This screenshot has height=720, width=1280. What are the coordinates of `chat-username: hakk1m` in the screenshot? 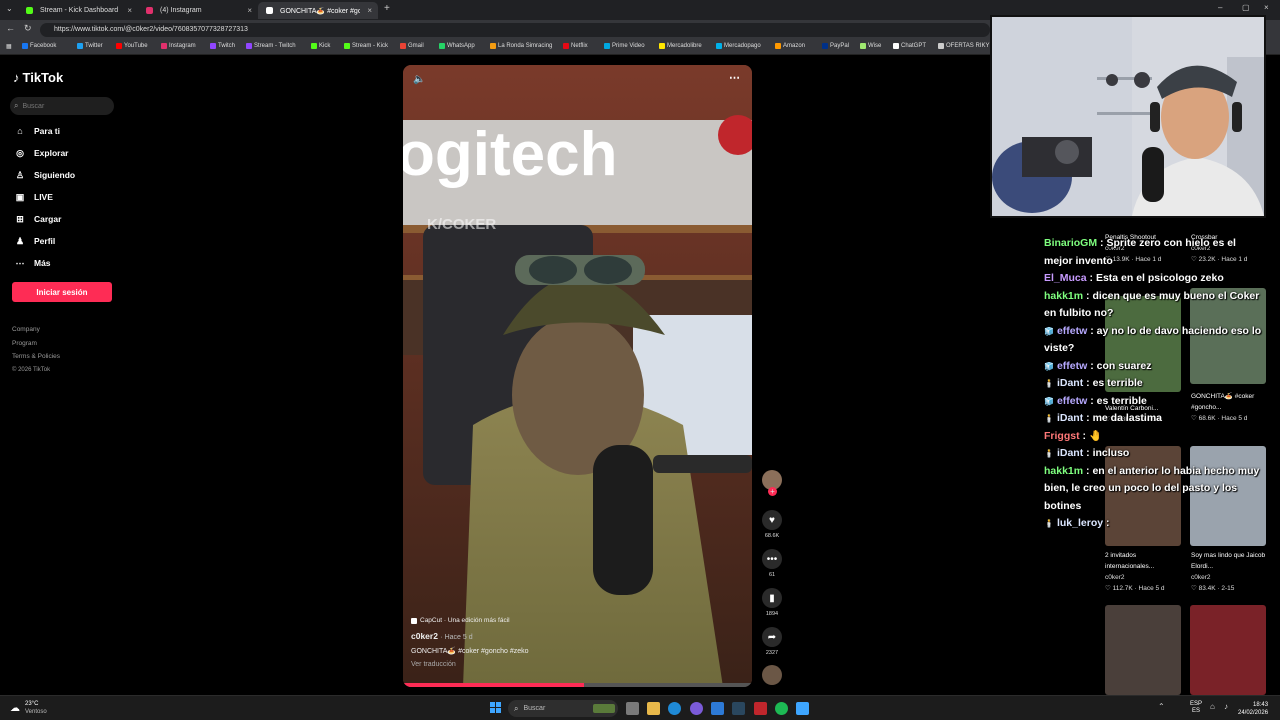 It's located at (1064, 295).